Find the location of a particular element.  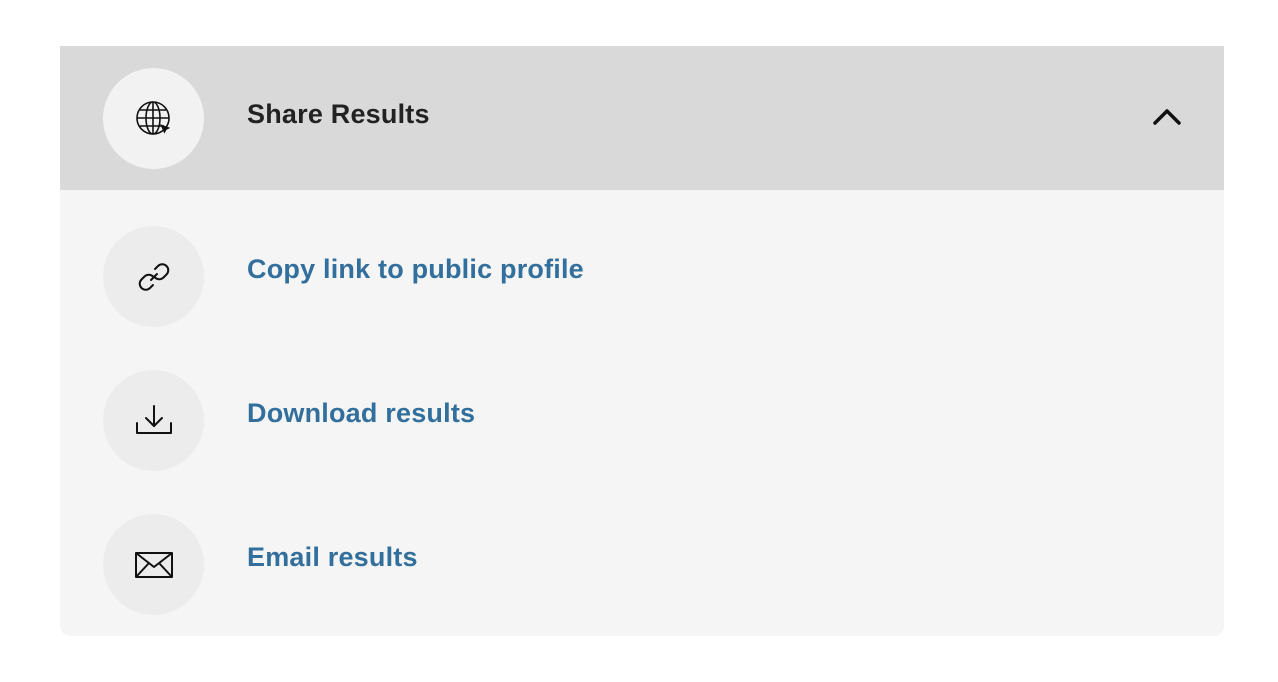

download-results-label: Download results is located at coordinates (361, 413).